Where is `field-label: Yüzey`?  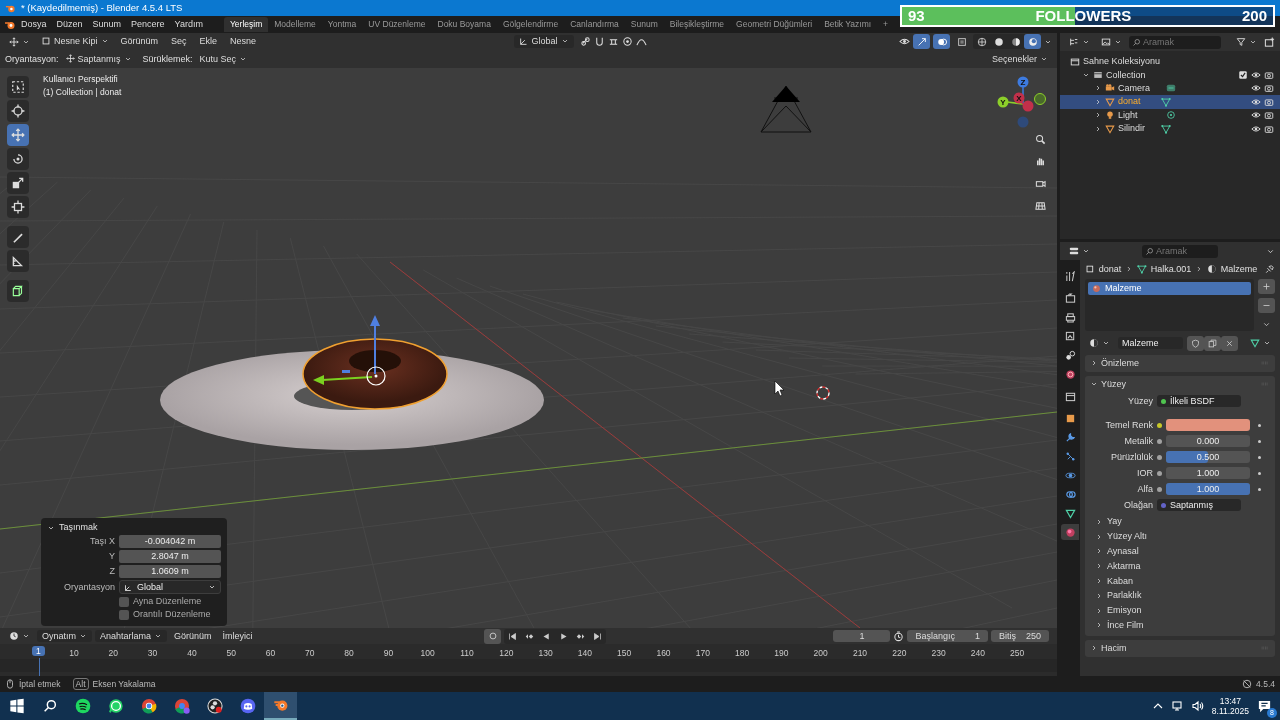 field-label: Yüzey is located at coordinates (1140, 401).